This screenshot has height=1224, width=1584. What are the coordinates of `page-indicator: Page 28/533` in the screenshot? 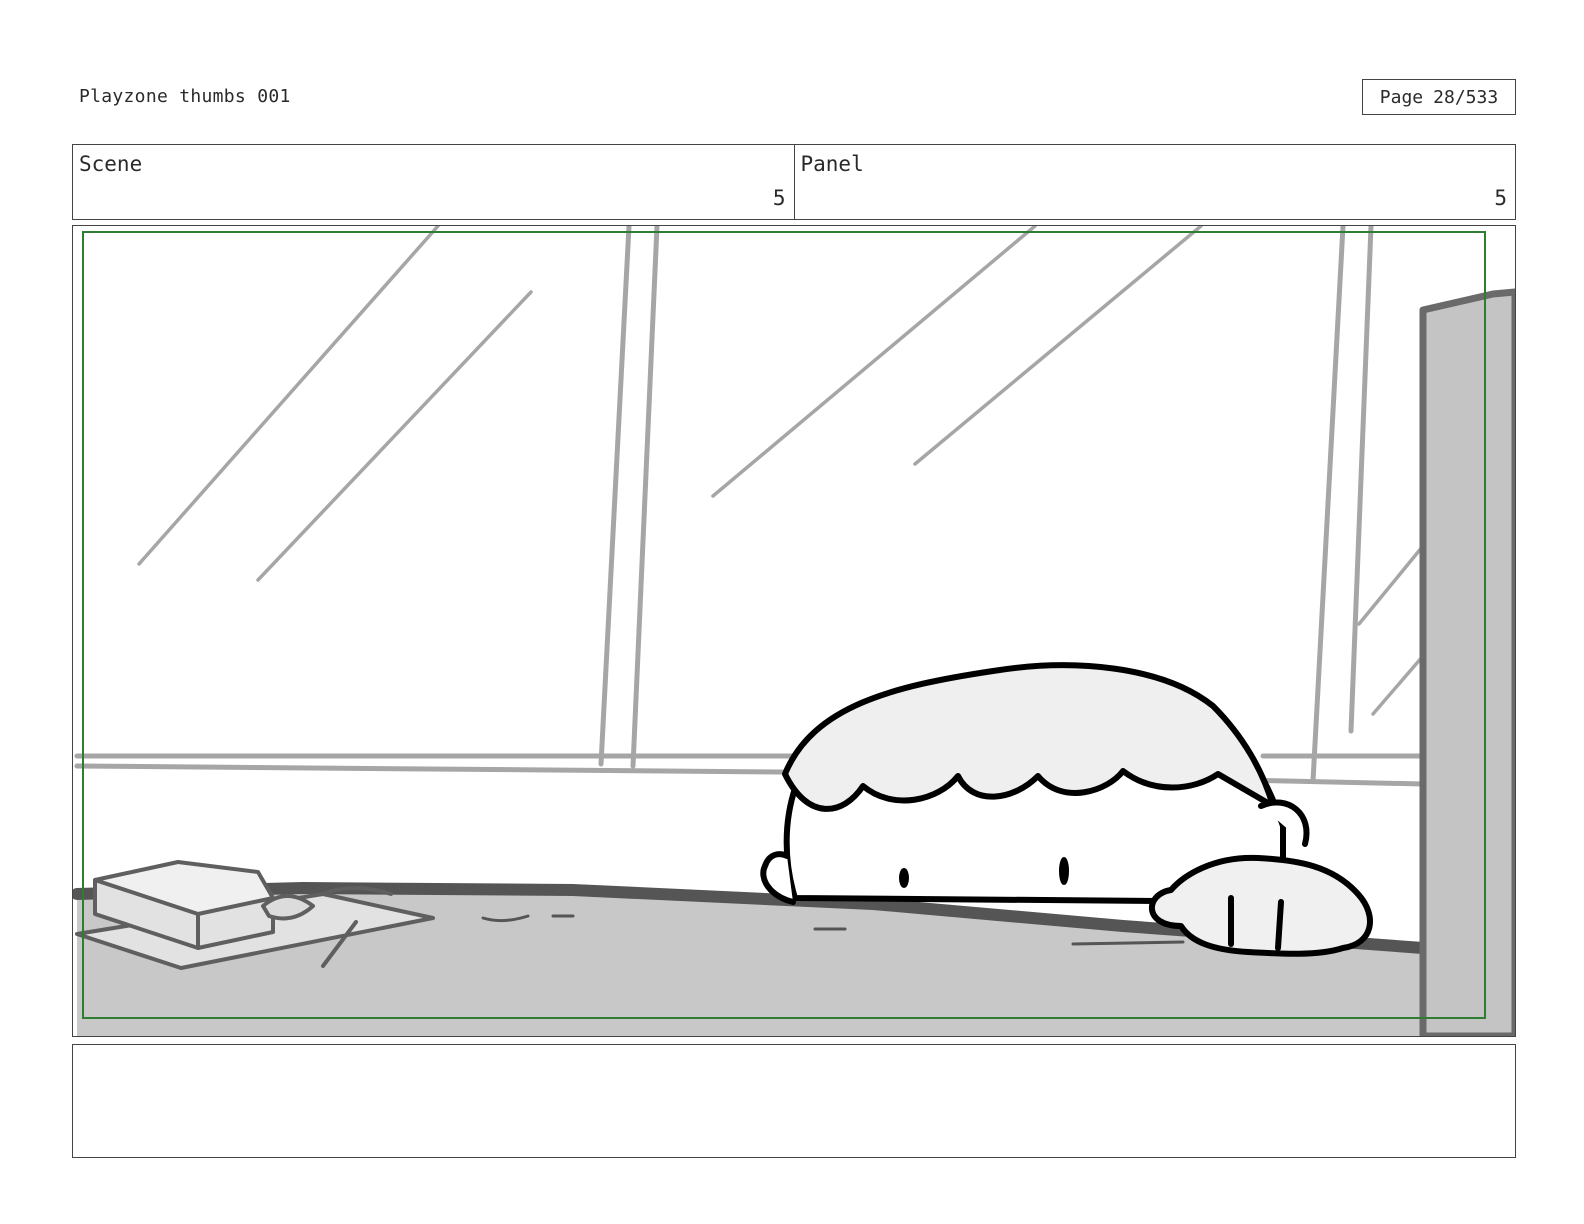 It's located at (1439, 97).